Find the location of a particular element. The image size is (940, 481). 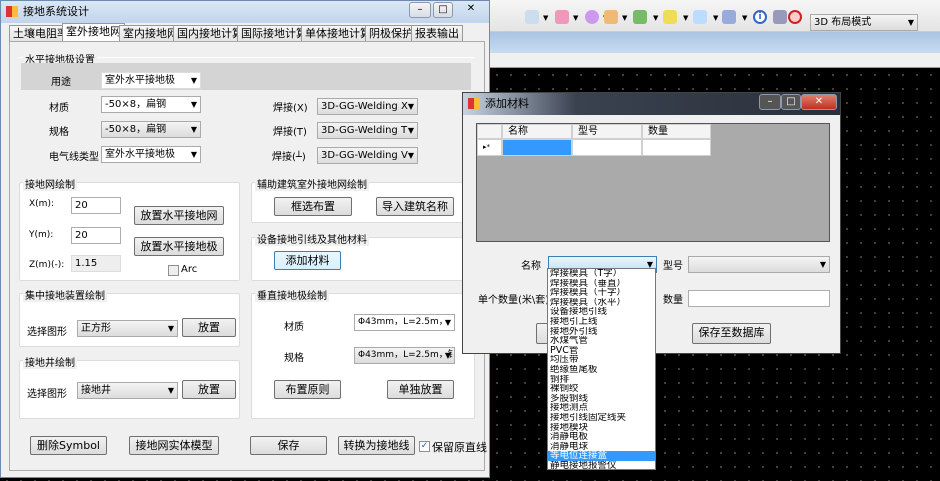

weld-v-select: 3D-GG-Welding V ▼ is located at coordinates (367, 155).